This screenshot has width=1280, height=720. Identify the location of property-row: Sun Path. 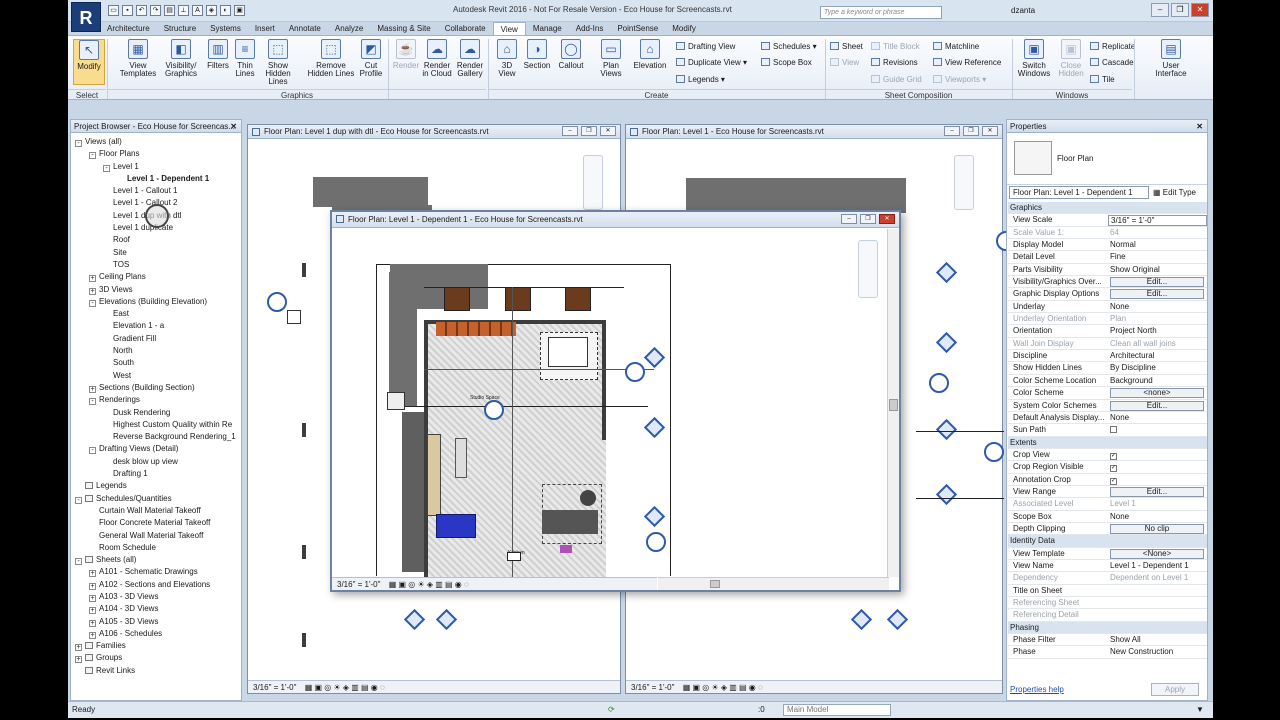
(1107, 430).